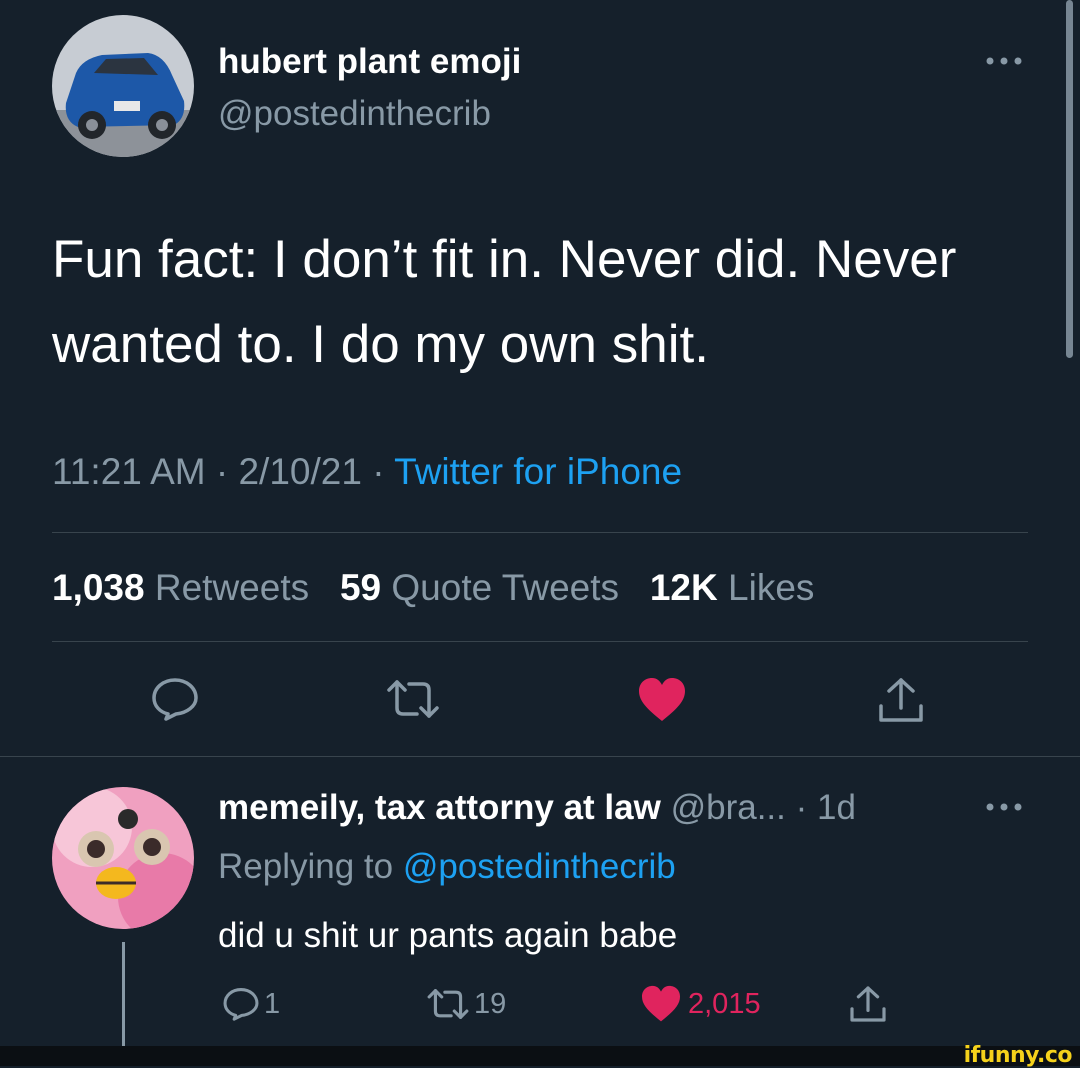 The image size is (1080, 1068). Describe the element at coordinates (724, 1003) in the screenshot. I see `reply-like-count: 2,015` at that location.